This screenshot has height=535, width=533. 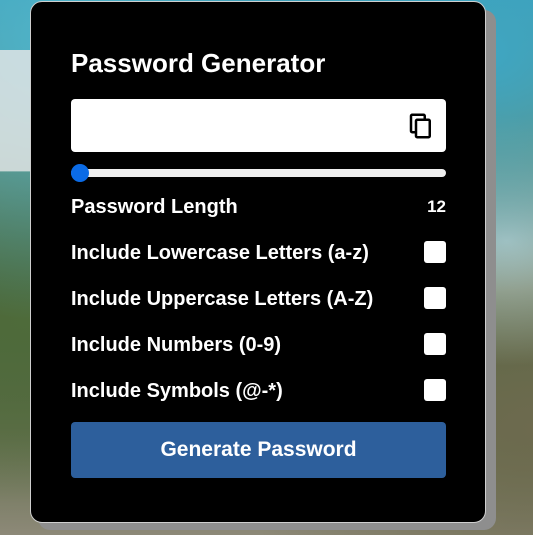 What do you see at coordinates (435, 252) in the screenshot?
I see `lowercase-checkbox` at bounding box center [435, 252].